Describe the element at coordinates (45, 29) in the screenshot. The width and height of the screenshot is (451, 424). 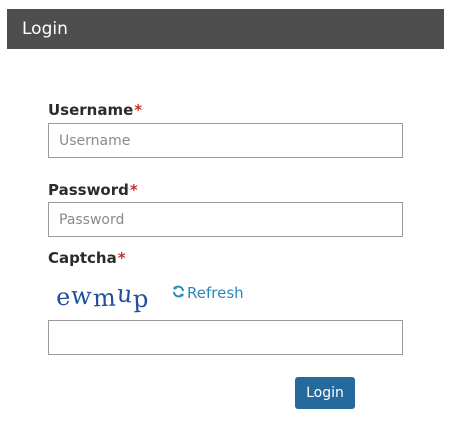
I see `page-title: Login` at that location.